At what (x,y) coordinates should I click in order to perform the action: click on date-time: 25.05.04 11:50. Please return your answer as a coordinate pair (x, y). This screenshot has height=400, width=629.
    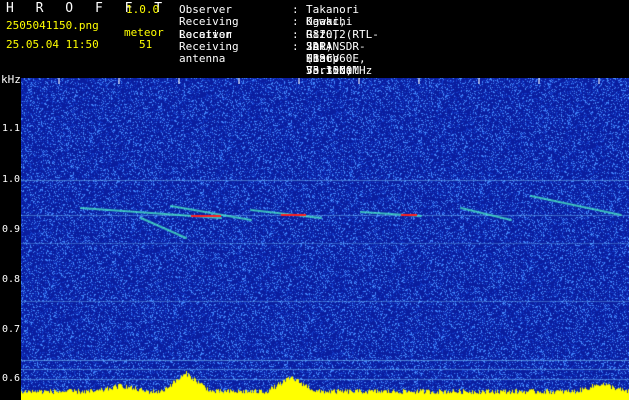
    Looking at the image, I should click on (52, 44).